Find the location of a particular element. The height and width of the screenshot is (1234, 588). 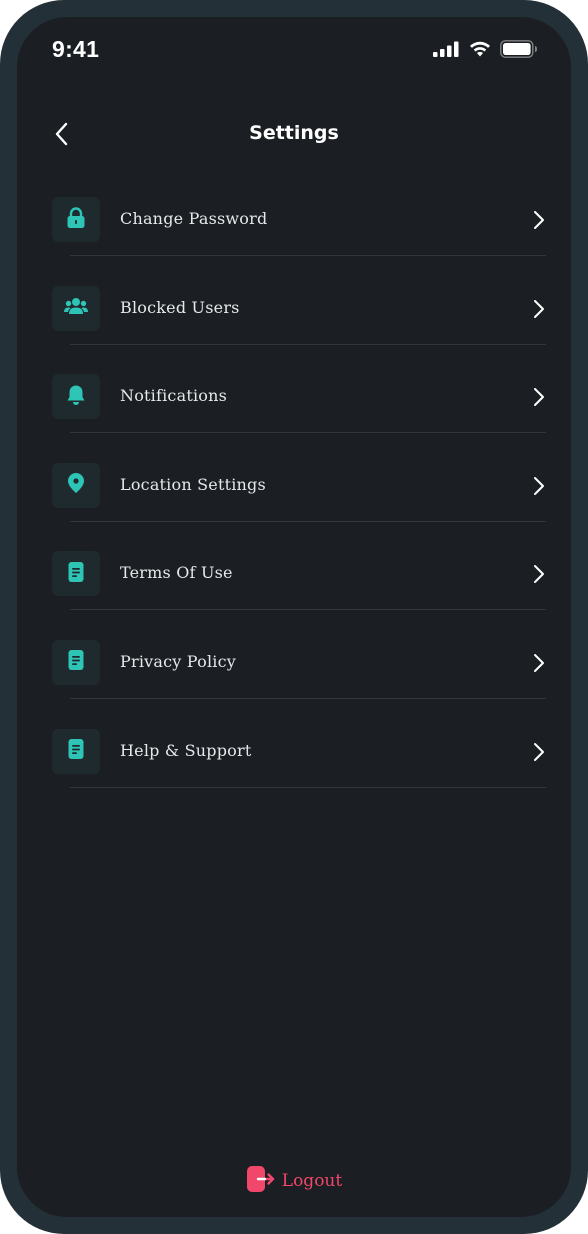

cellular-signal-icon is located at coordinates (446, 49).